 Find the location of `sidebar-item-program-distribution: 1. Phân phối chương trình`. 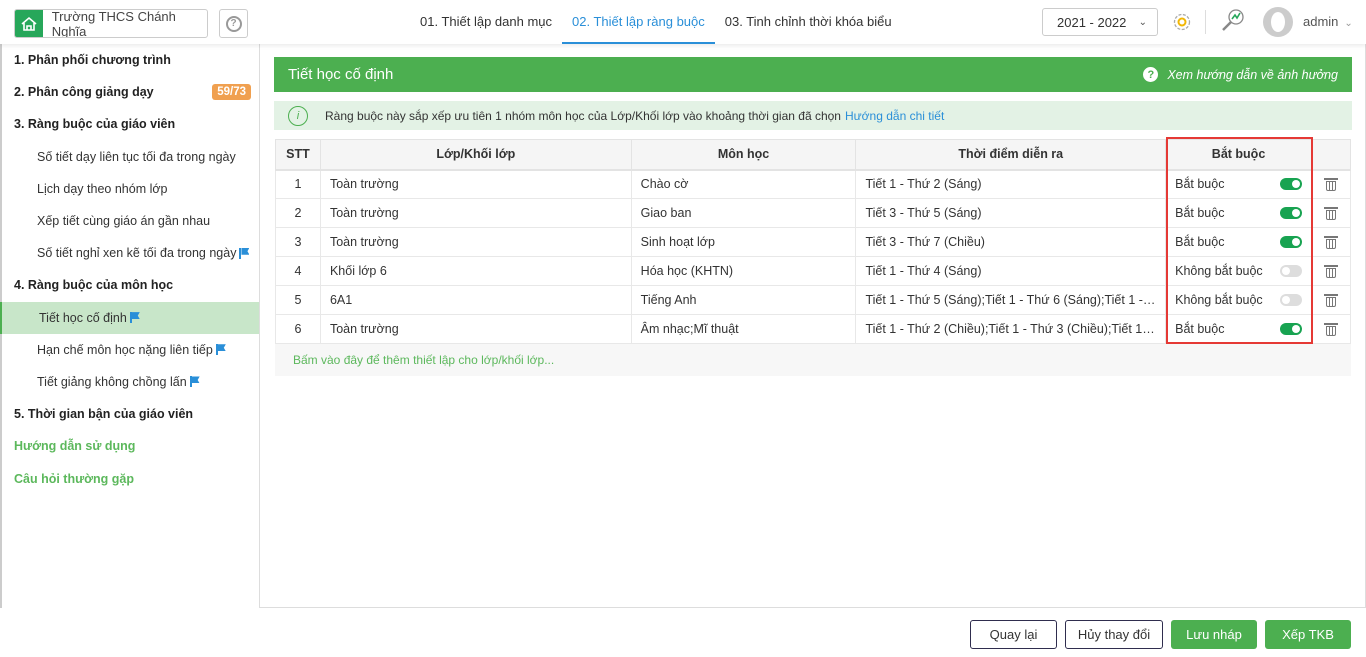

sidebar-item-program-distribution: 1. Phân phối chương trình is located at coordinates (130, 60).